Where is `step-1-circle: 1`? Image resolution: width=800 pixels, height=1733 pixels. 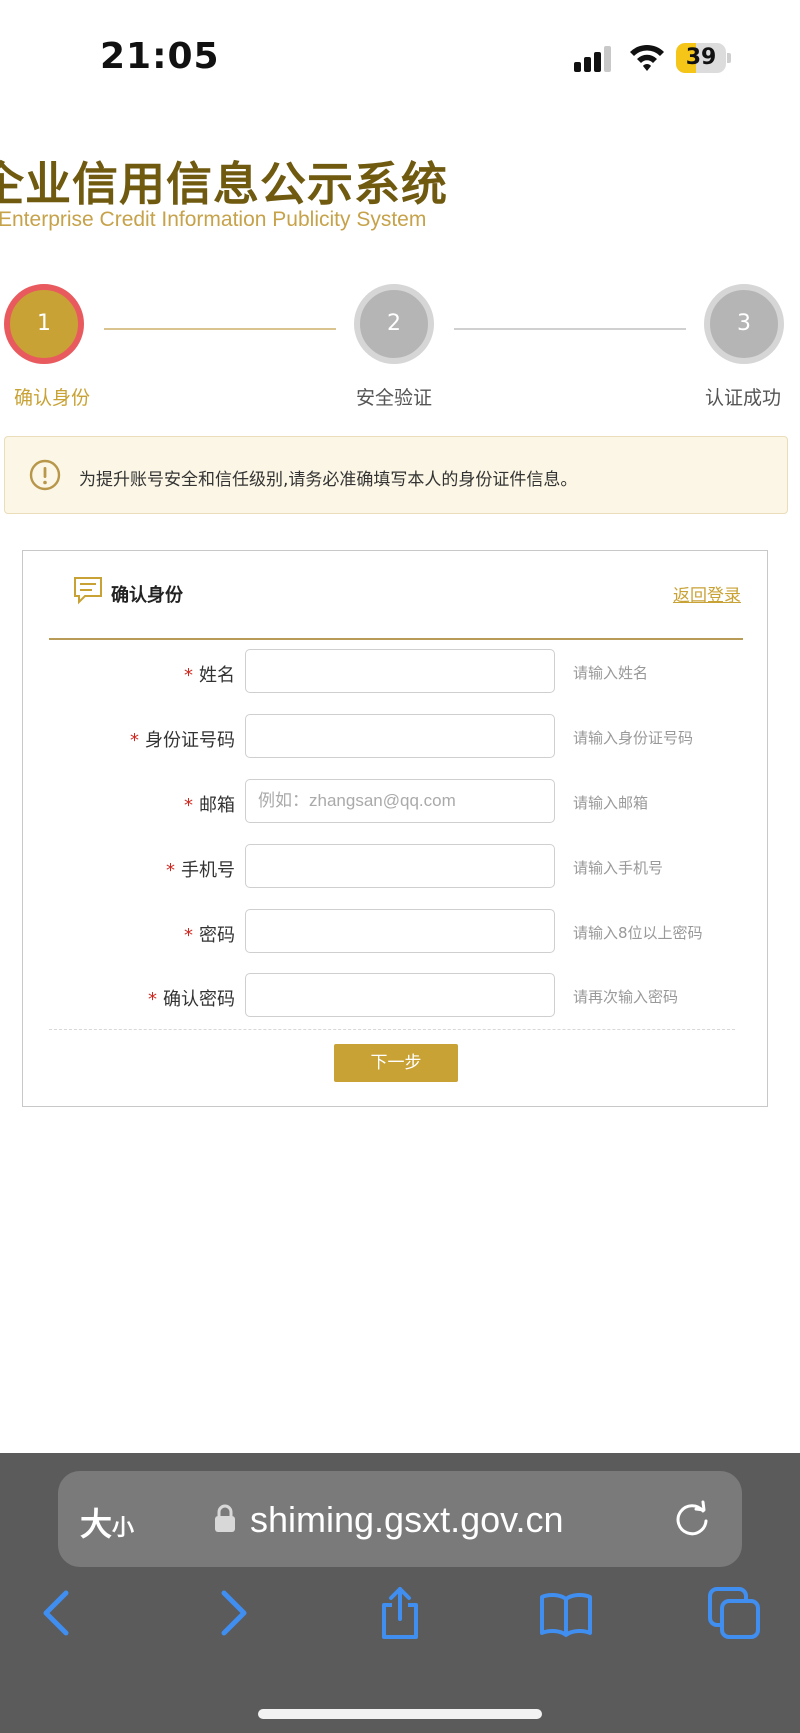
step-1-circle: 1 is located at coordinates (44, 324).